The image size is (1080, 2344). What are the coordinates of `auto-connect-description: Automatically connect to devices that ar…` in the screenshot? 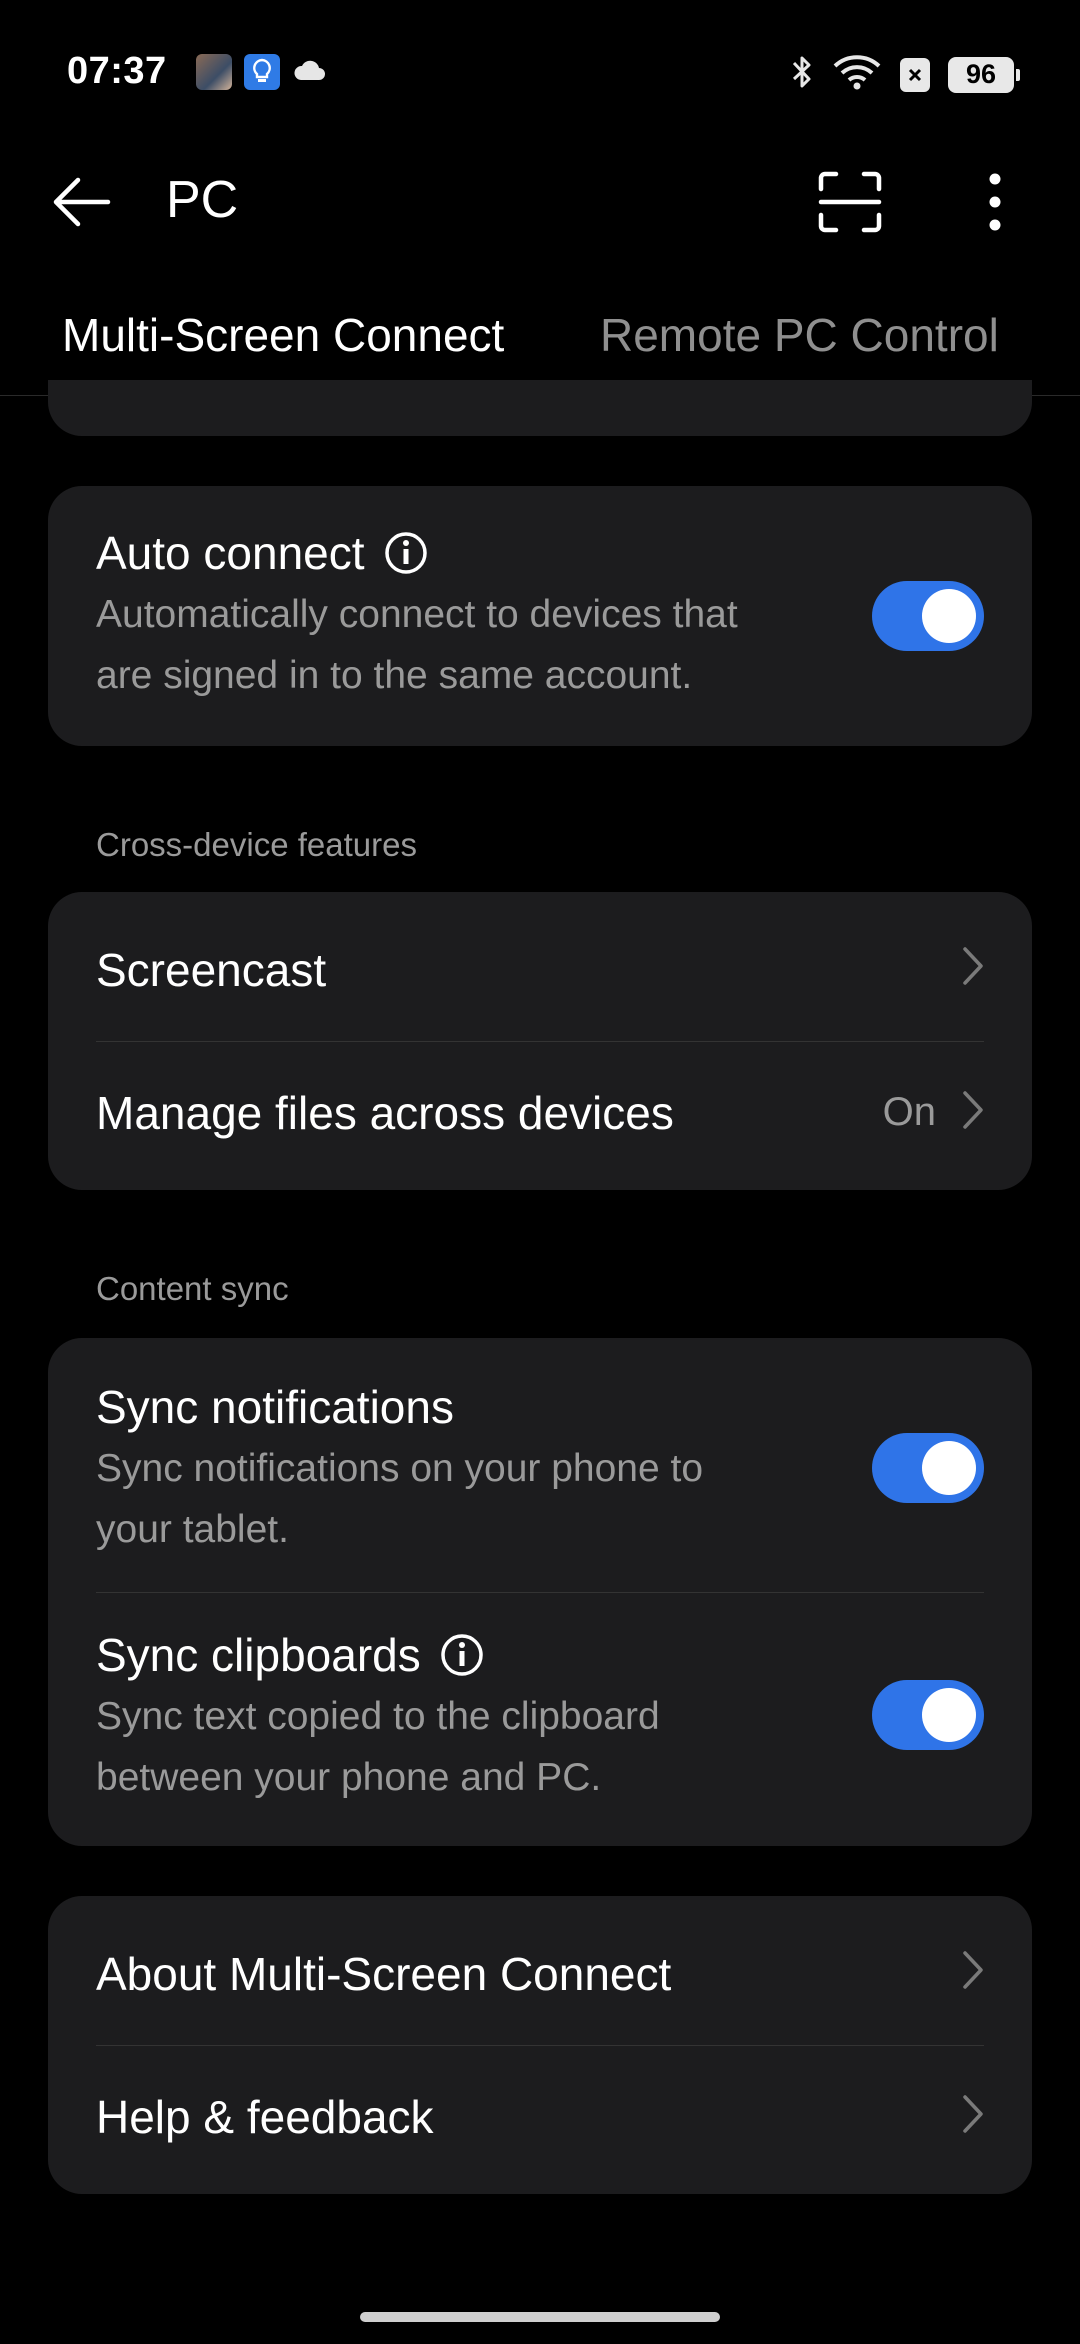 It's located at (540, 645).